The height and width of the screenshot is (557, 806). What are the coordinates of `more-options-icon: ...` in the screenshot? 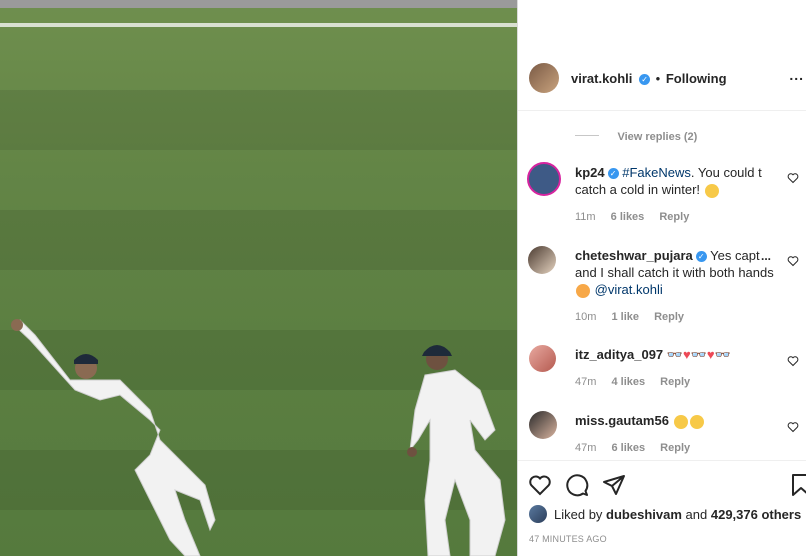 It's located at (796, 75).